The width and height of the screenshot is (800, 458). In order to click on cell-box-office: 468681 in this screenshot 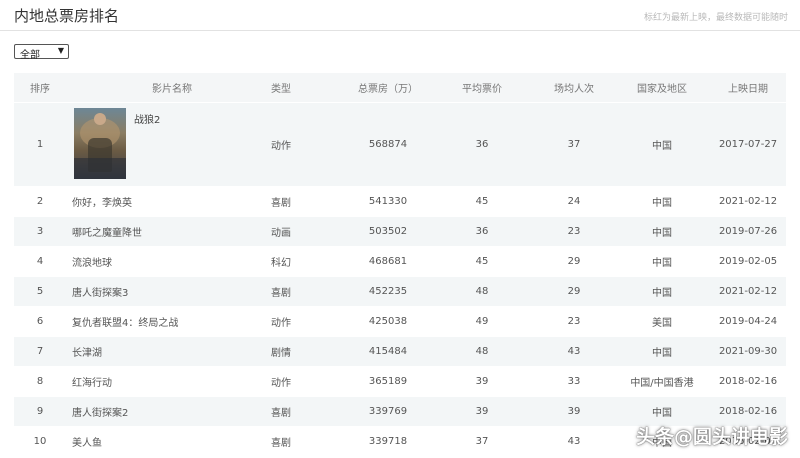, I will do `click(388, 261)`.